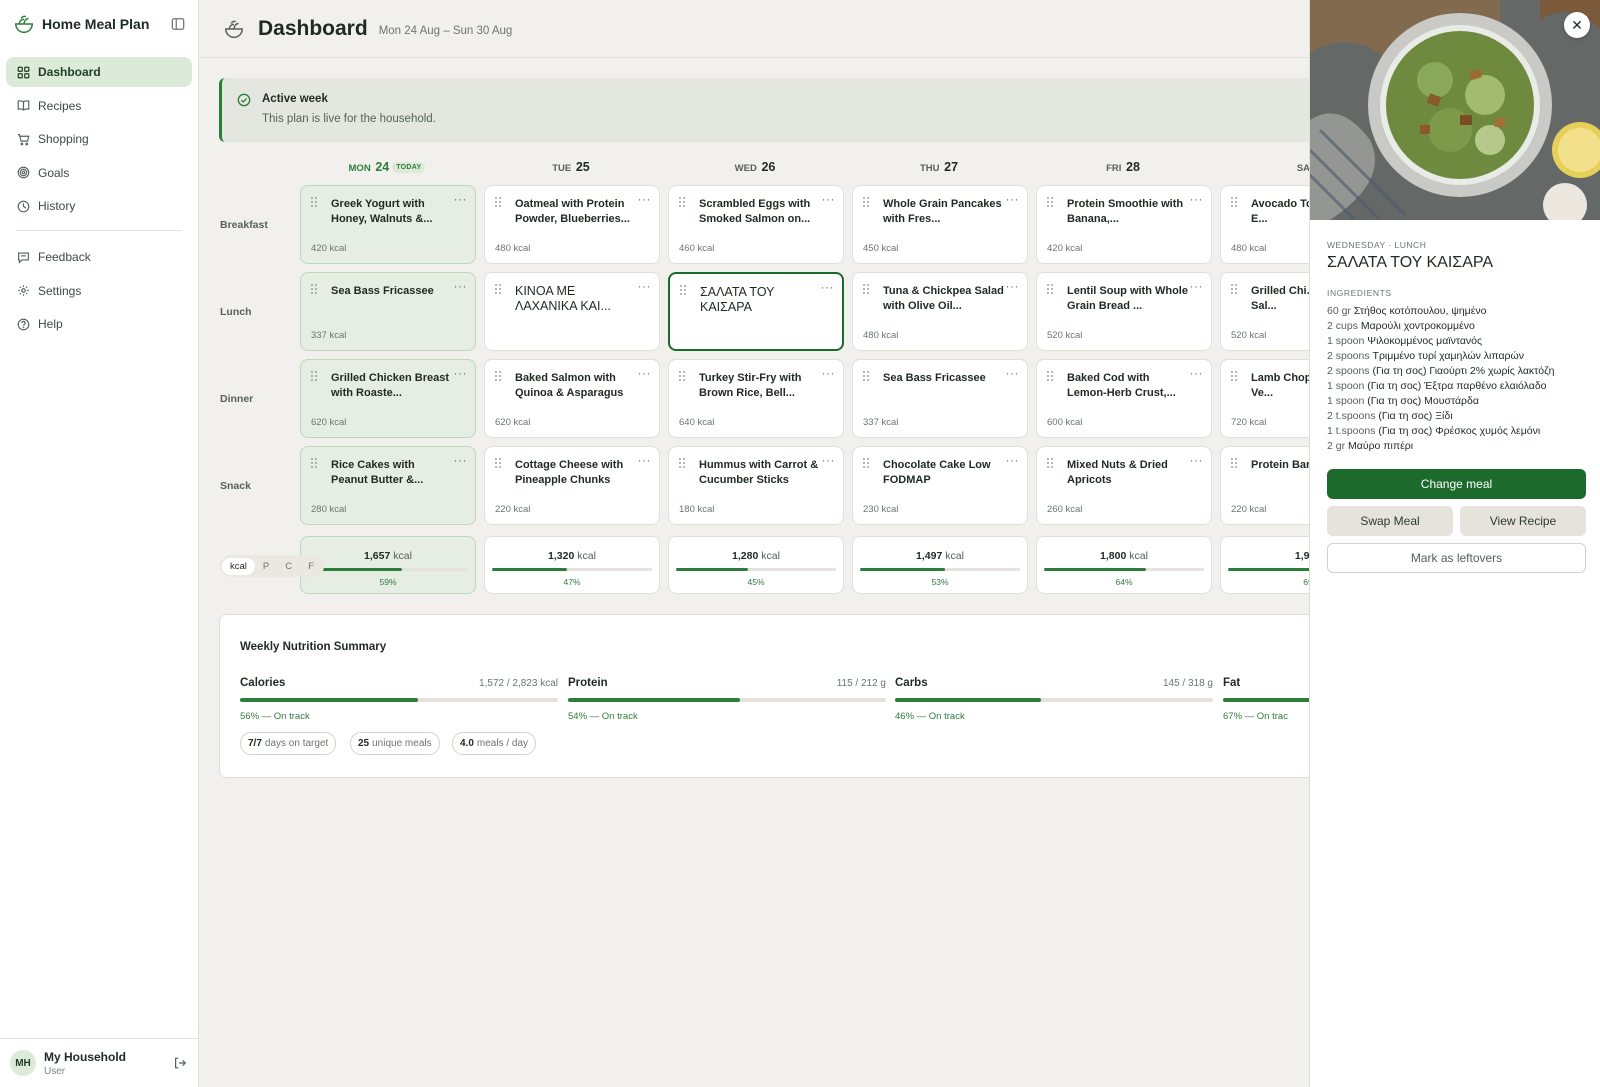 The height and width of the screenshot is (1087, 1600). Describe the element at coordinates (569, 472) in the screenshot. I see `meal-name: Cottage Cheese with Pineapple Chunks` at that location.